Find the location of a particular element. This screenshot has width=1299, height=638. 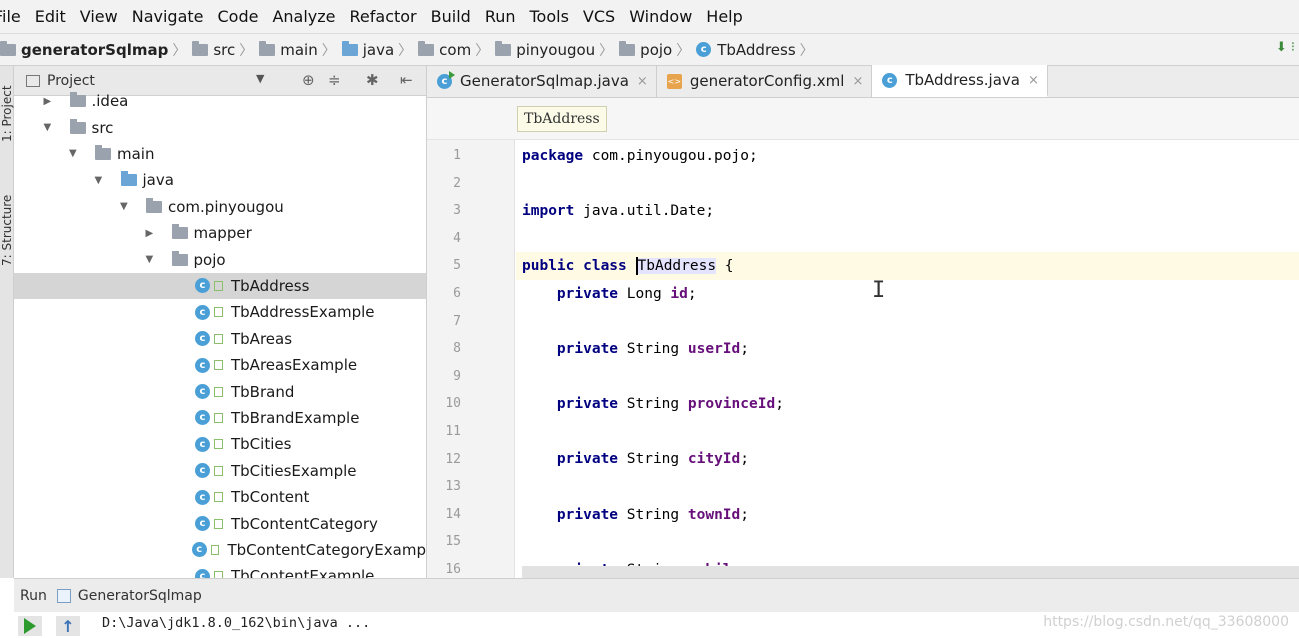

structure-tool-tab: 7: Structure is located at coordinates (7, 221).